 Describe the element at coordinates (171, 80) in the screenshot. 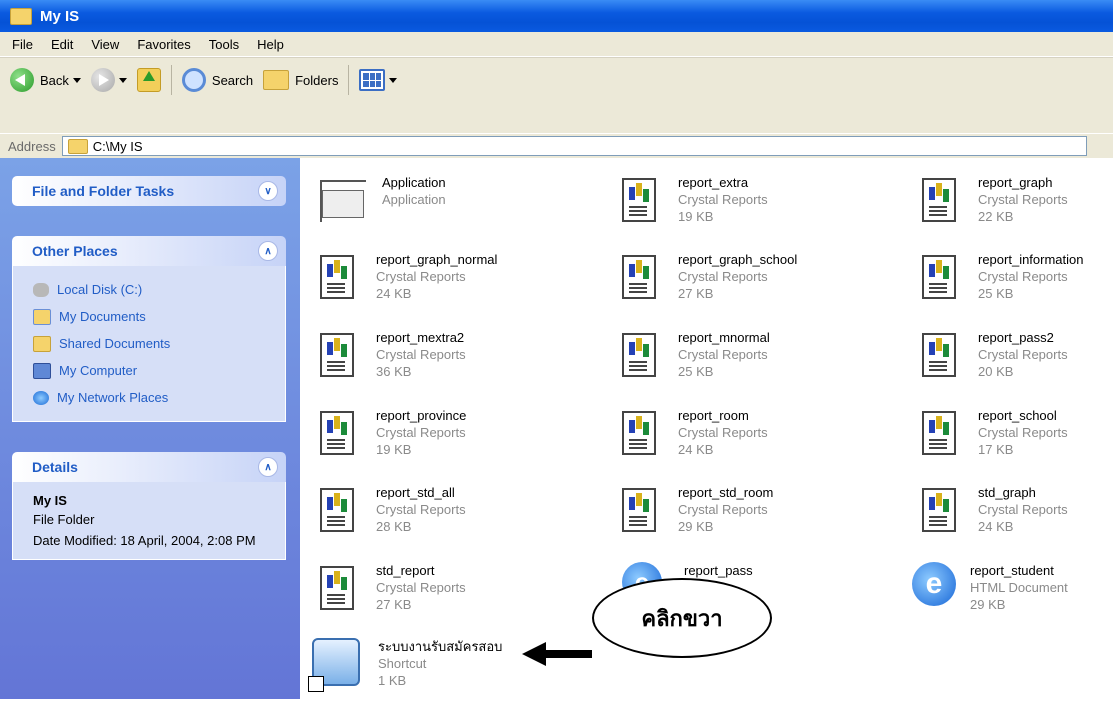

I see `toolbar-divider` at that location.